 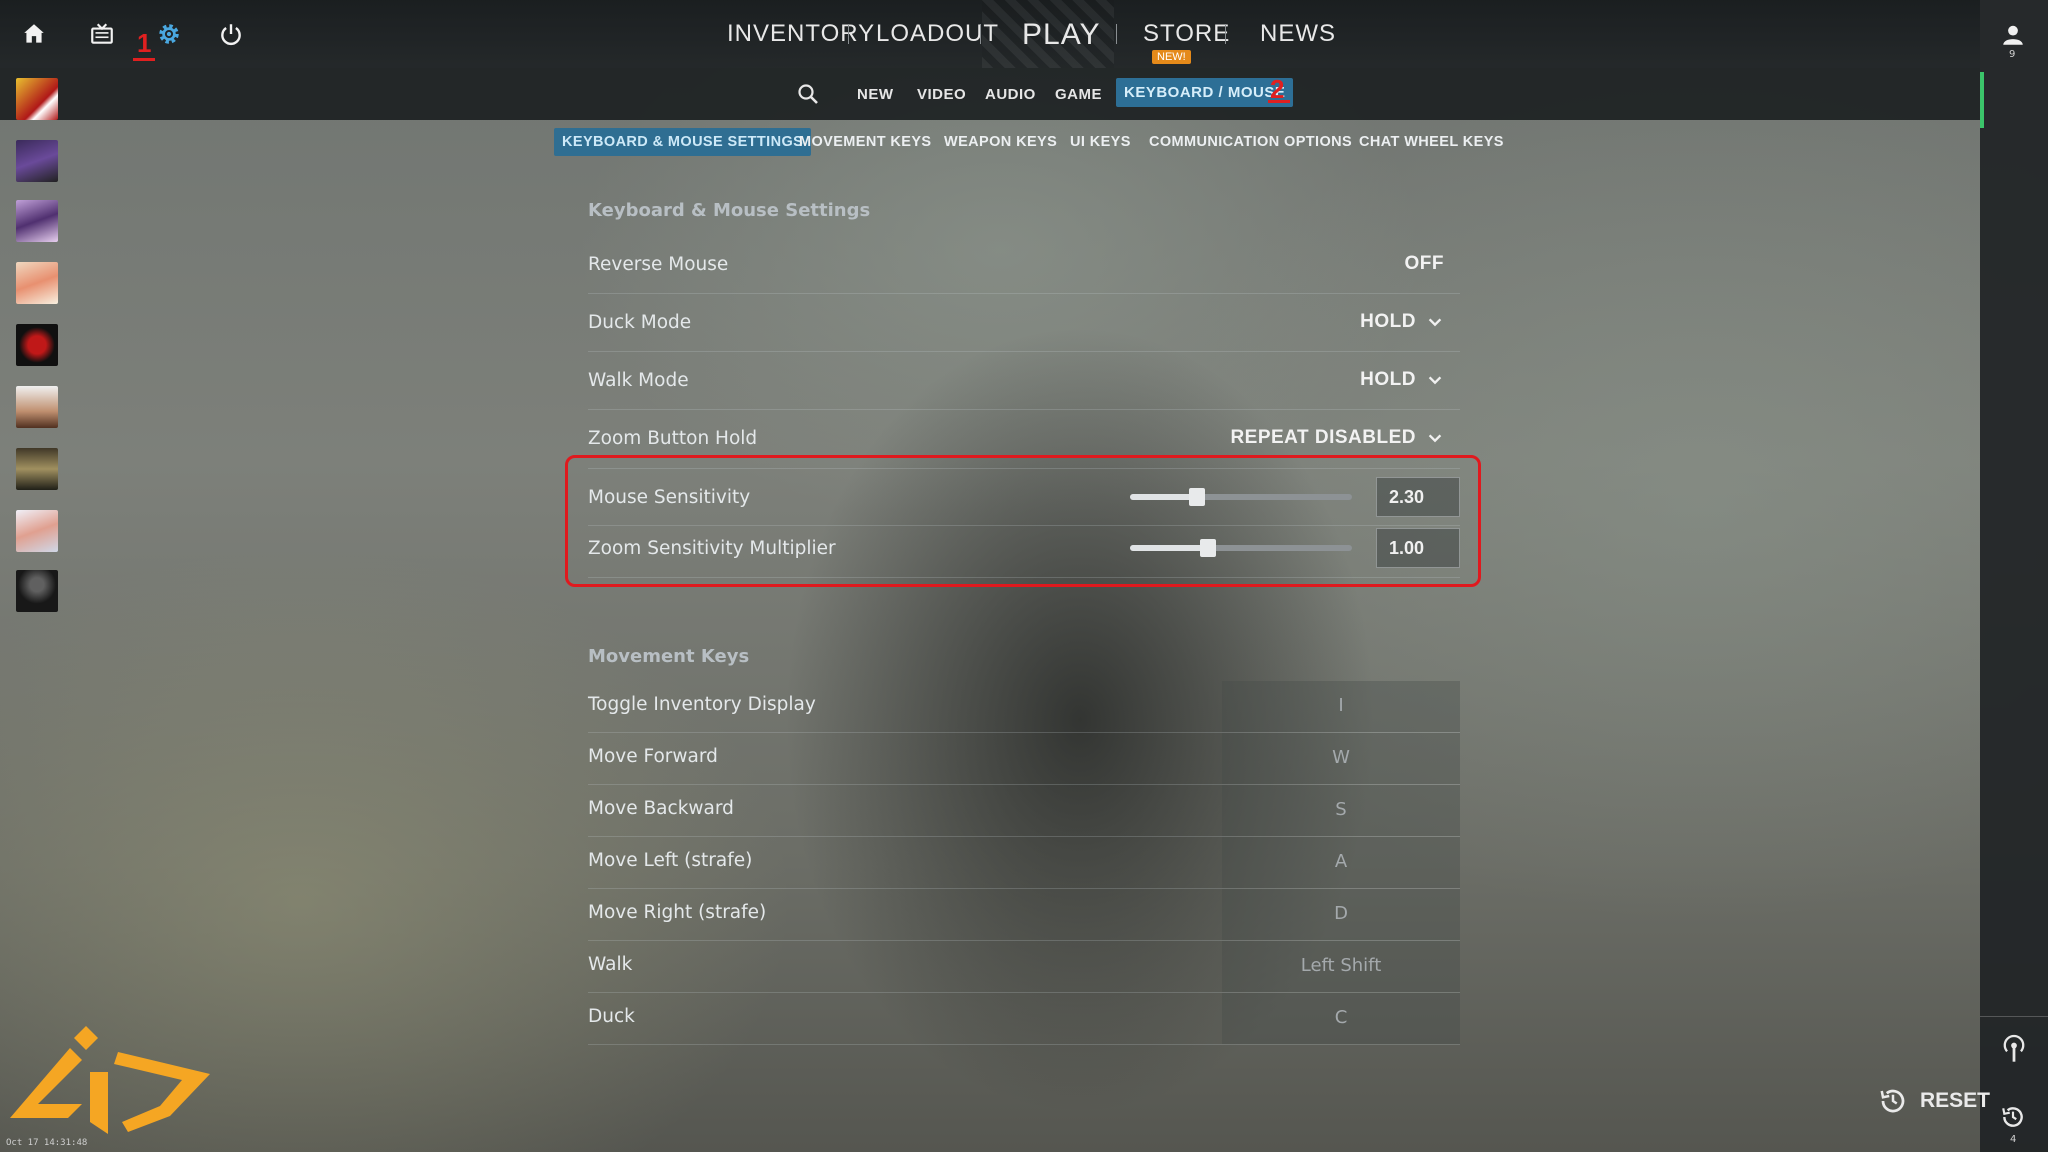 What do you see at coordinates (673, 438) in the screenshot?
I see `setting-label: Zoom Button Hold` at bounding box center [673, 438].